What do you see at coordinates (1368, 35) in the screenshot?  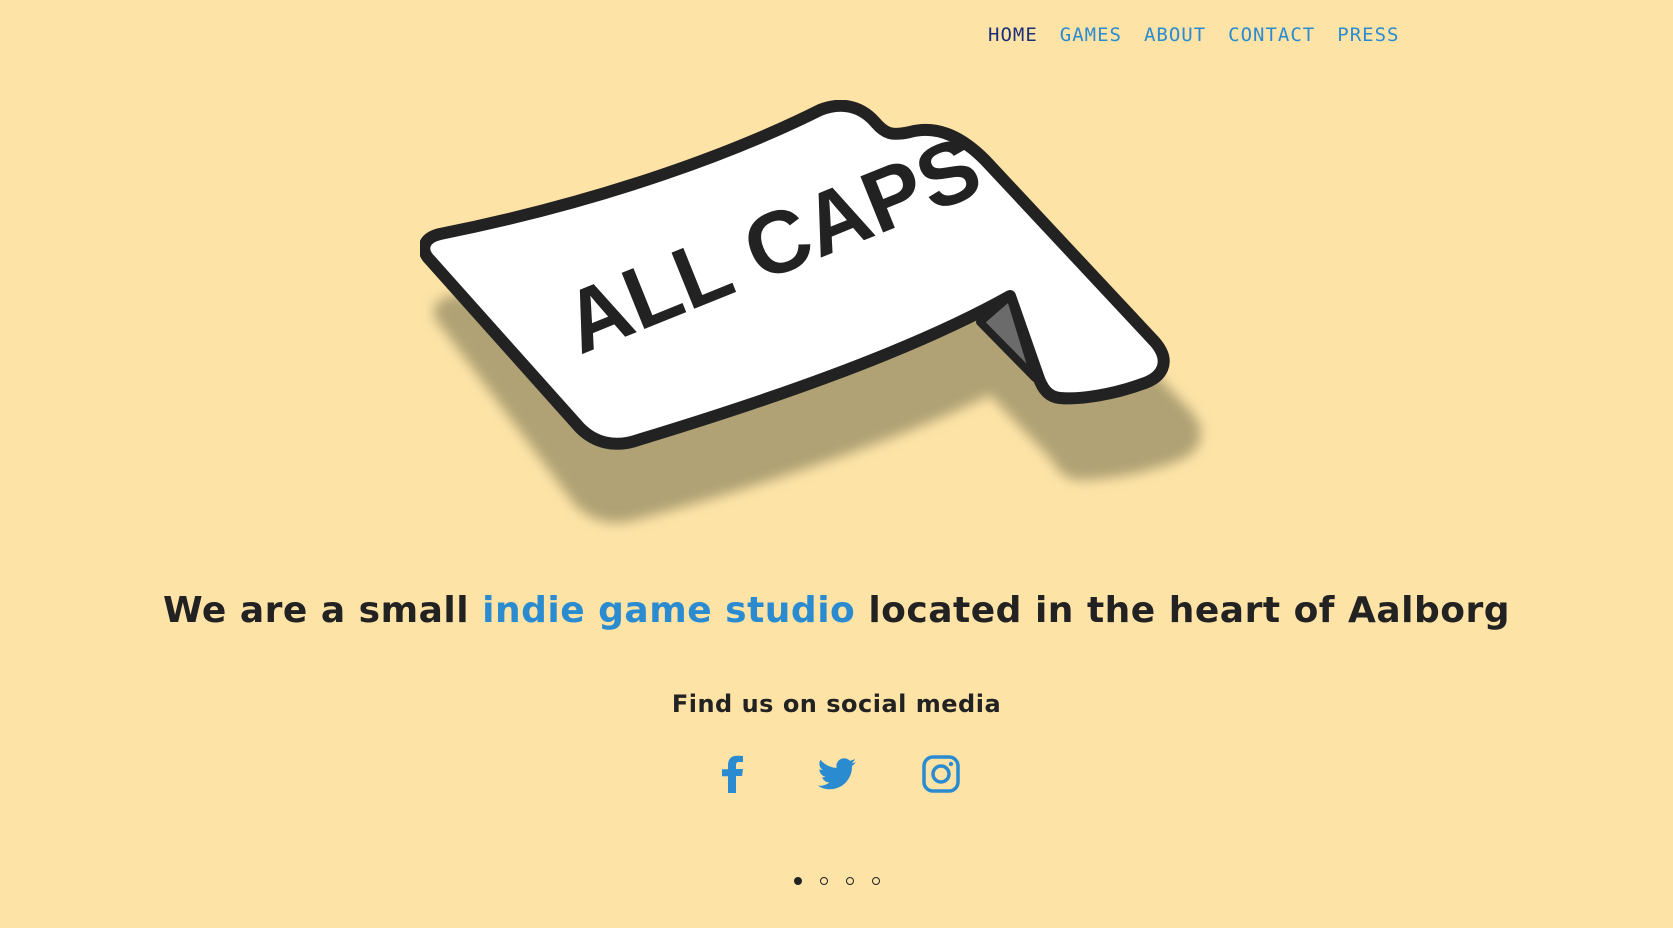 I see `nav-press: PRESS` at bounding box center [1368, 35].